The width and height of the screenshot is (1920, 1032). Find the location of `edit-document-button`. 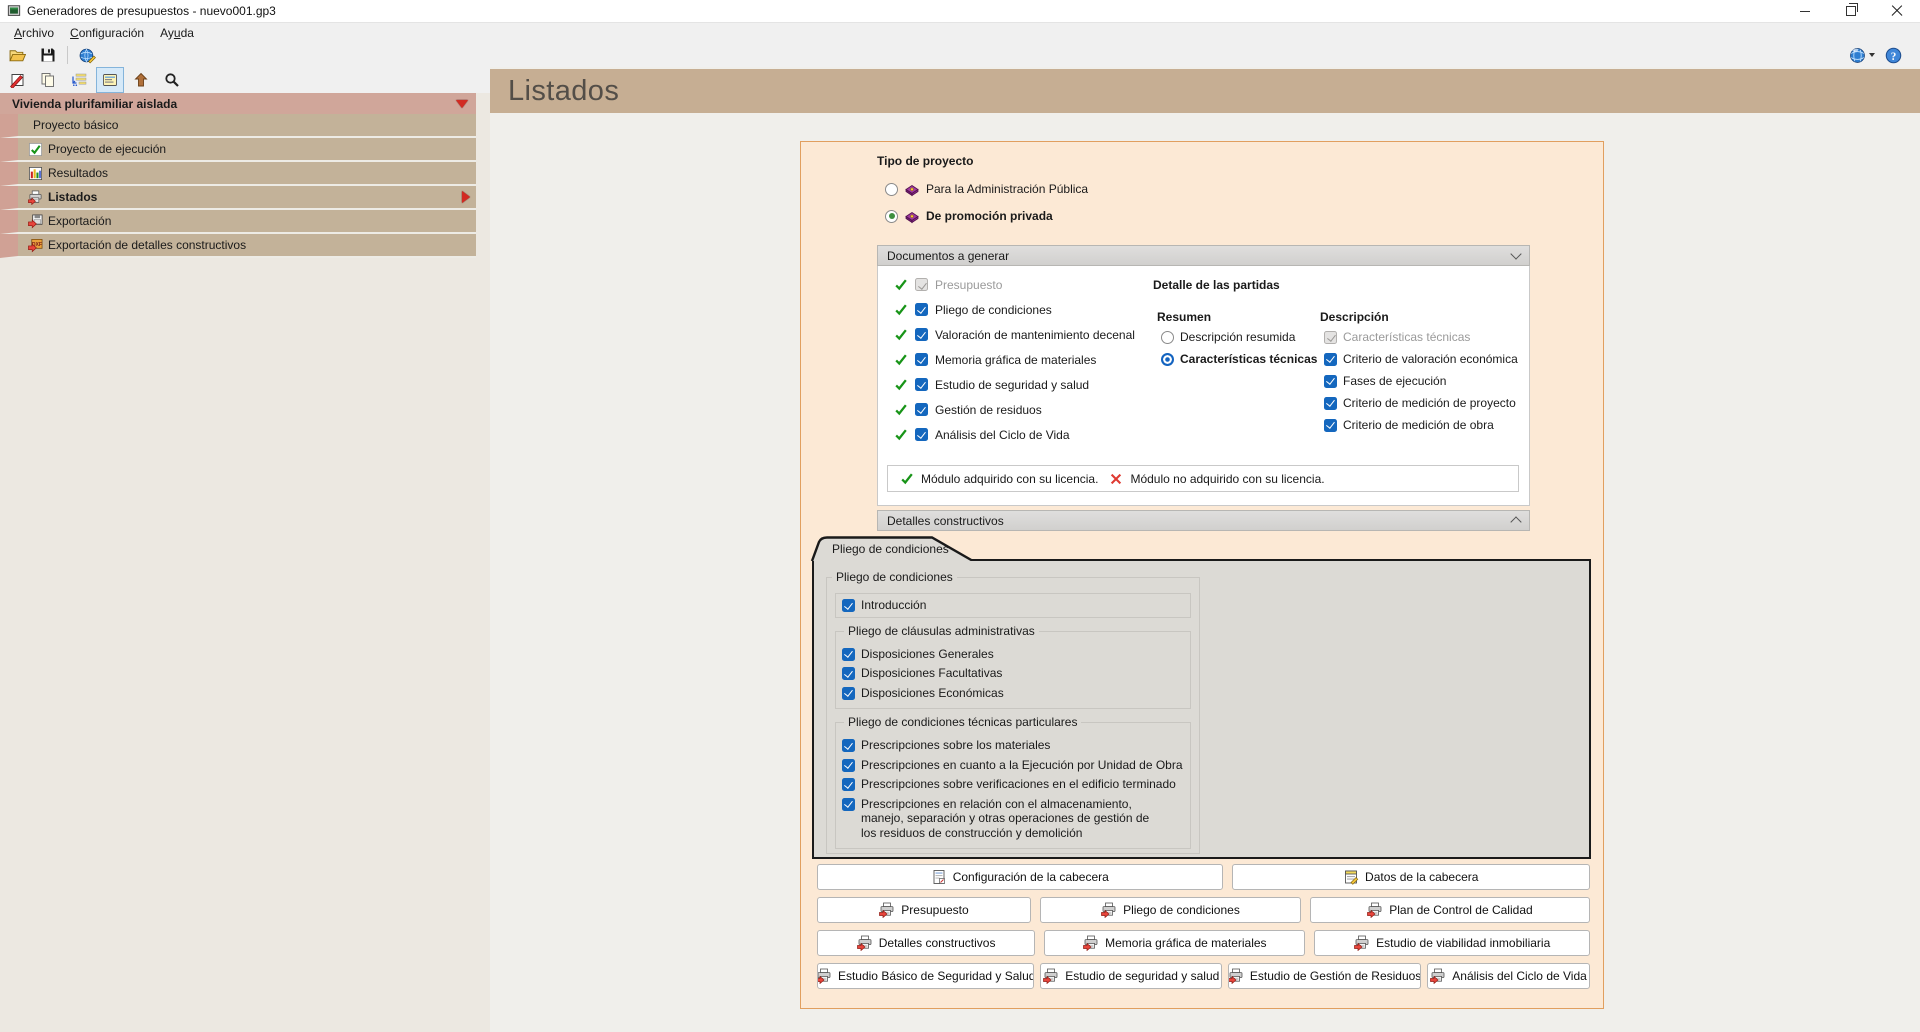

edit-document-button is located at coordinates (17, 80).